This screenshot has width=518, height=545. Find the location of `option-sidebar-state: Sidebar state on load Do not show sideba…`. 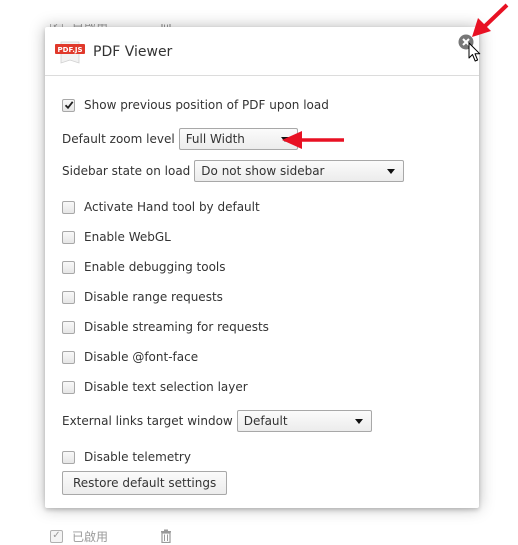

option-sidebar-state: Sidebar state on load Do not show sideba… is located at coordinates (233, 171).